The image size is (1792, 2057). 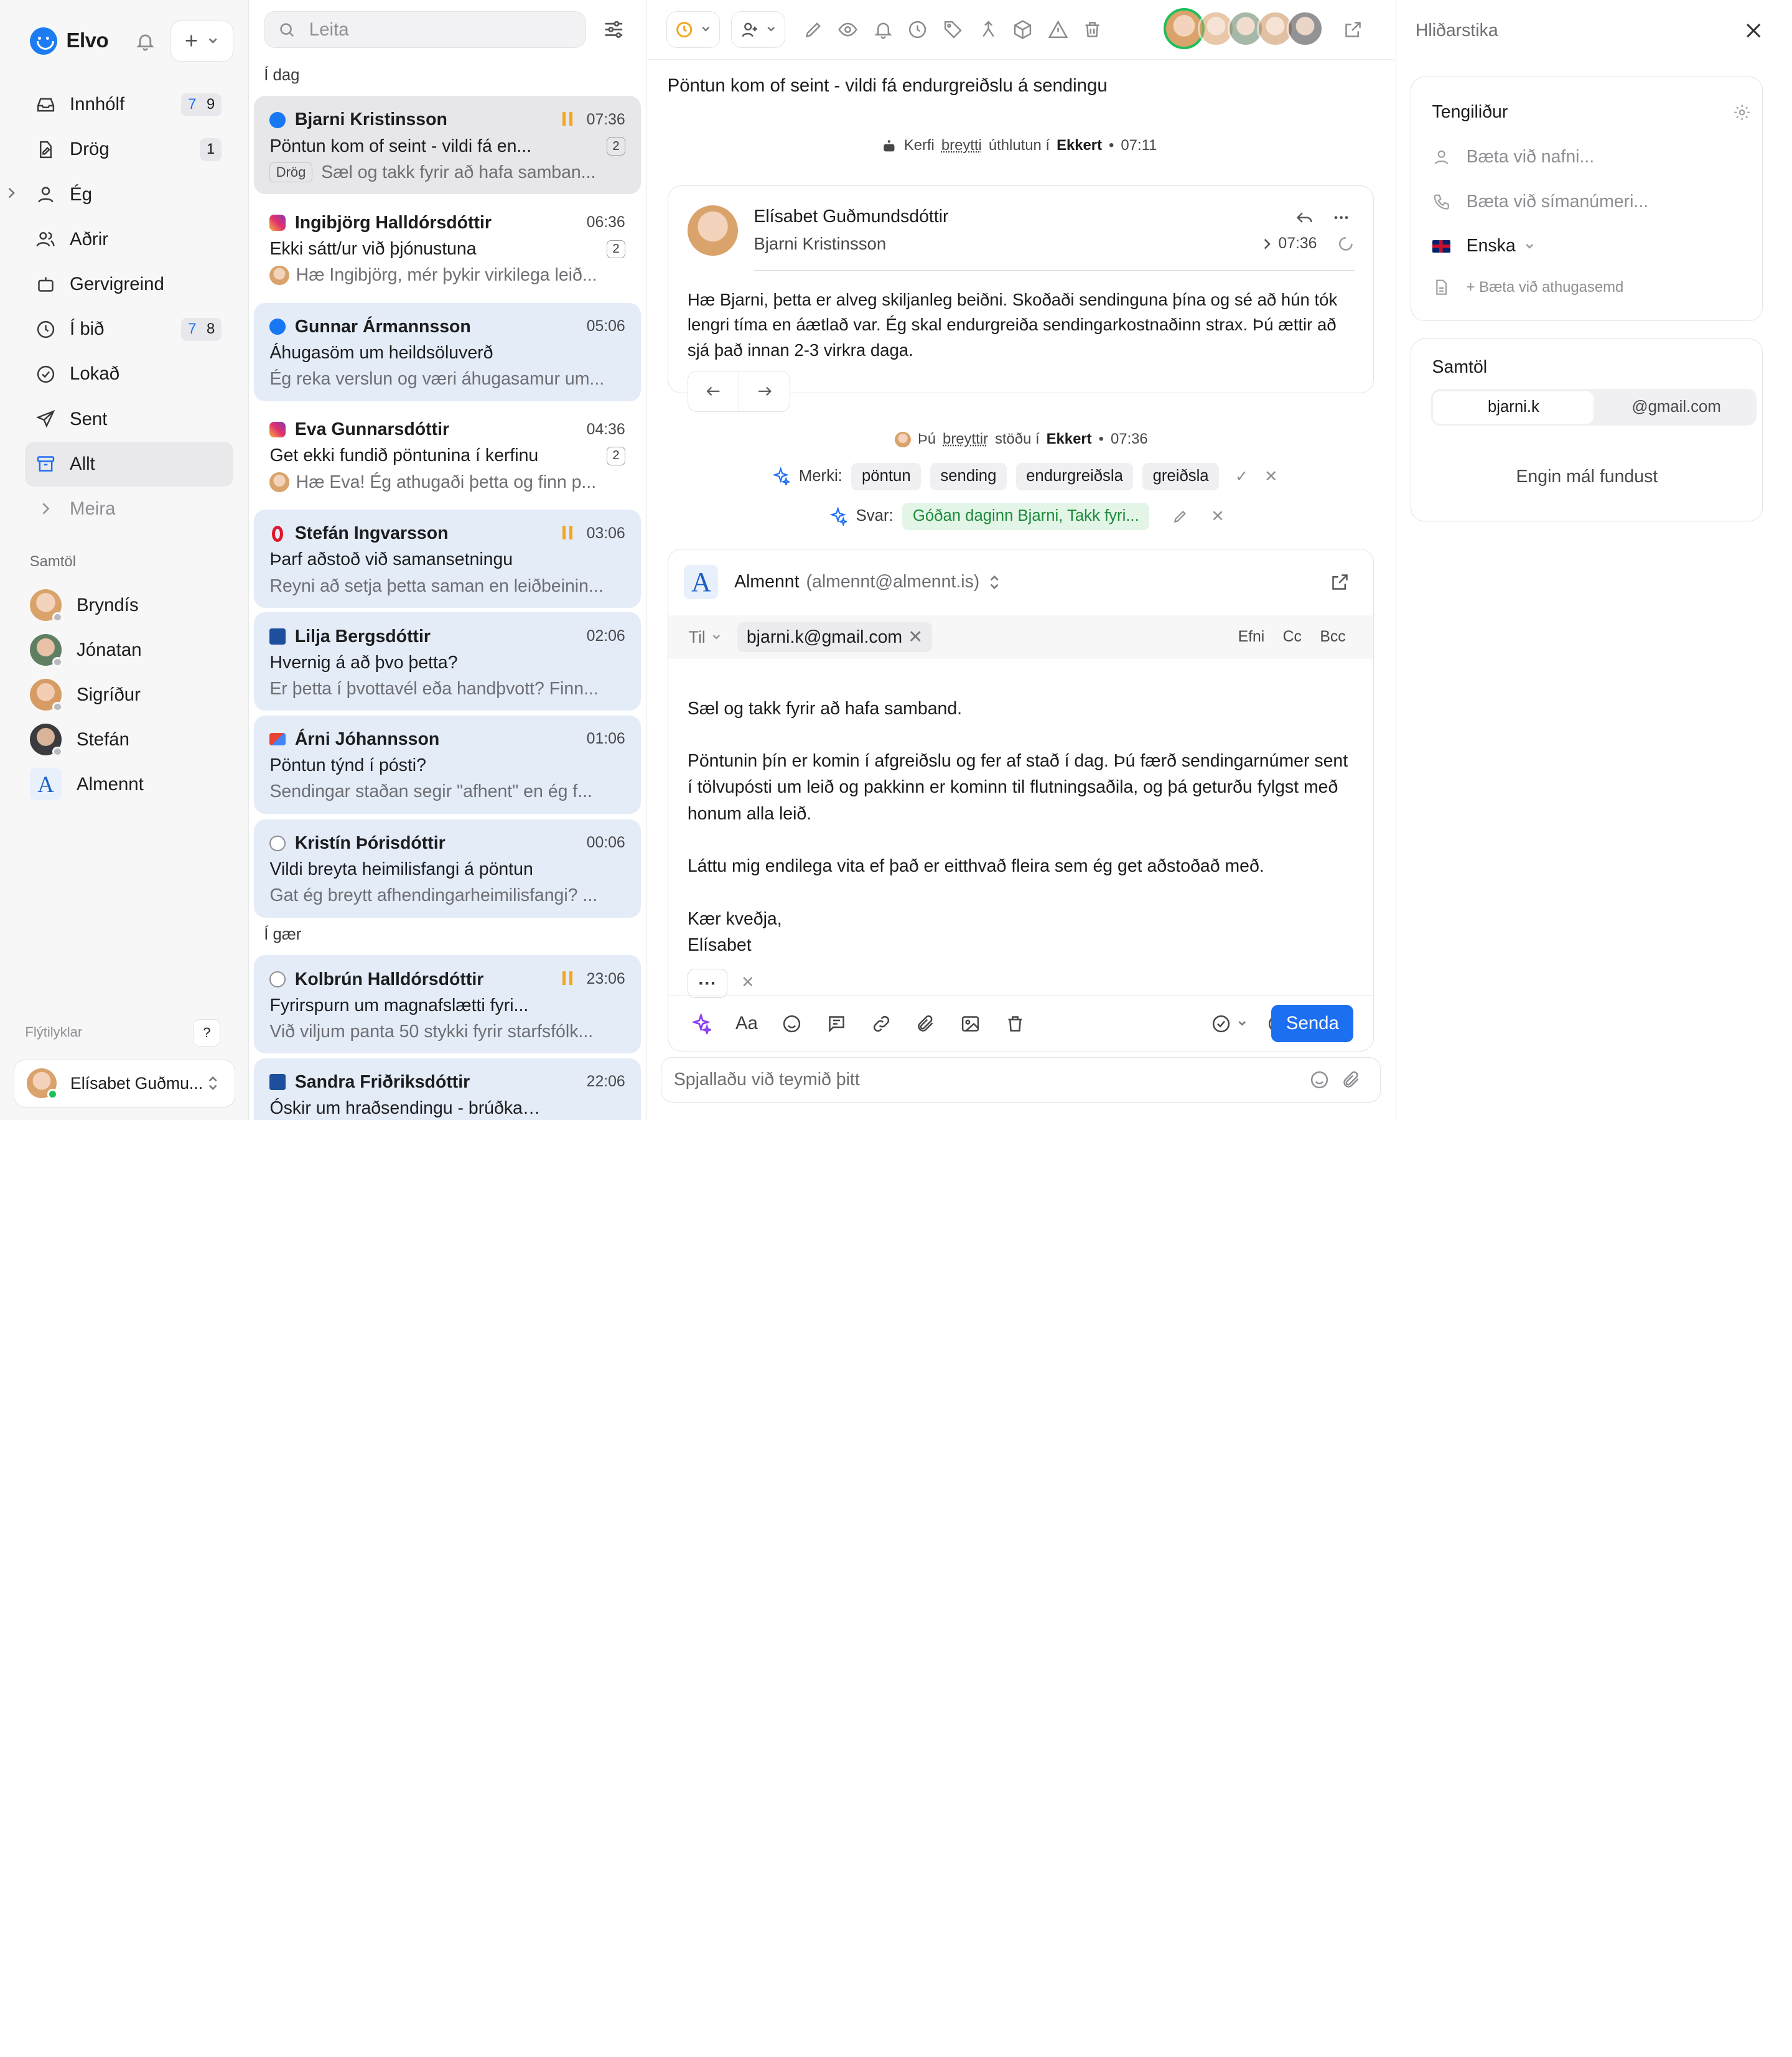 I want to click on team-chat-input: Spjallaðu við teymið þitt, so click(x=1021, y=1080).